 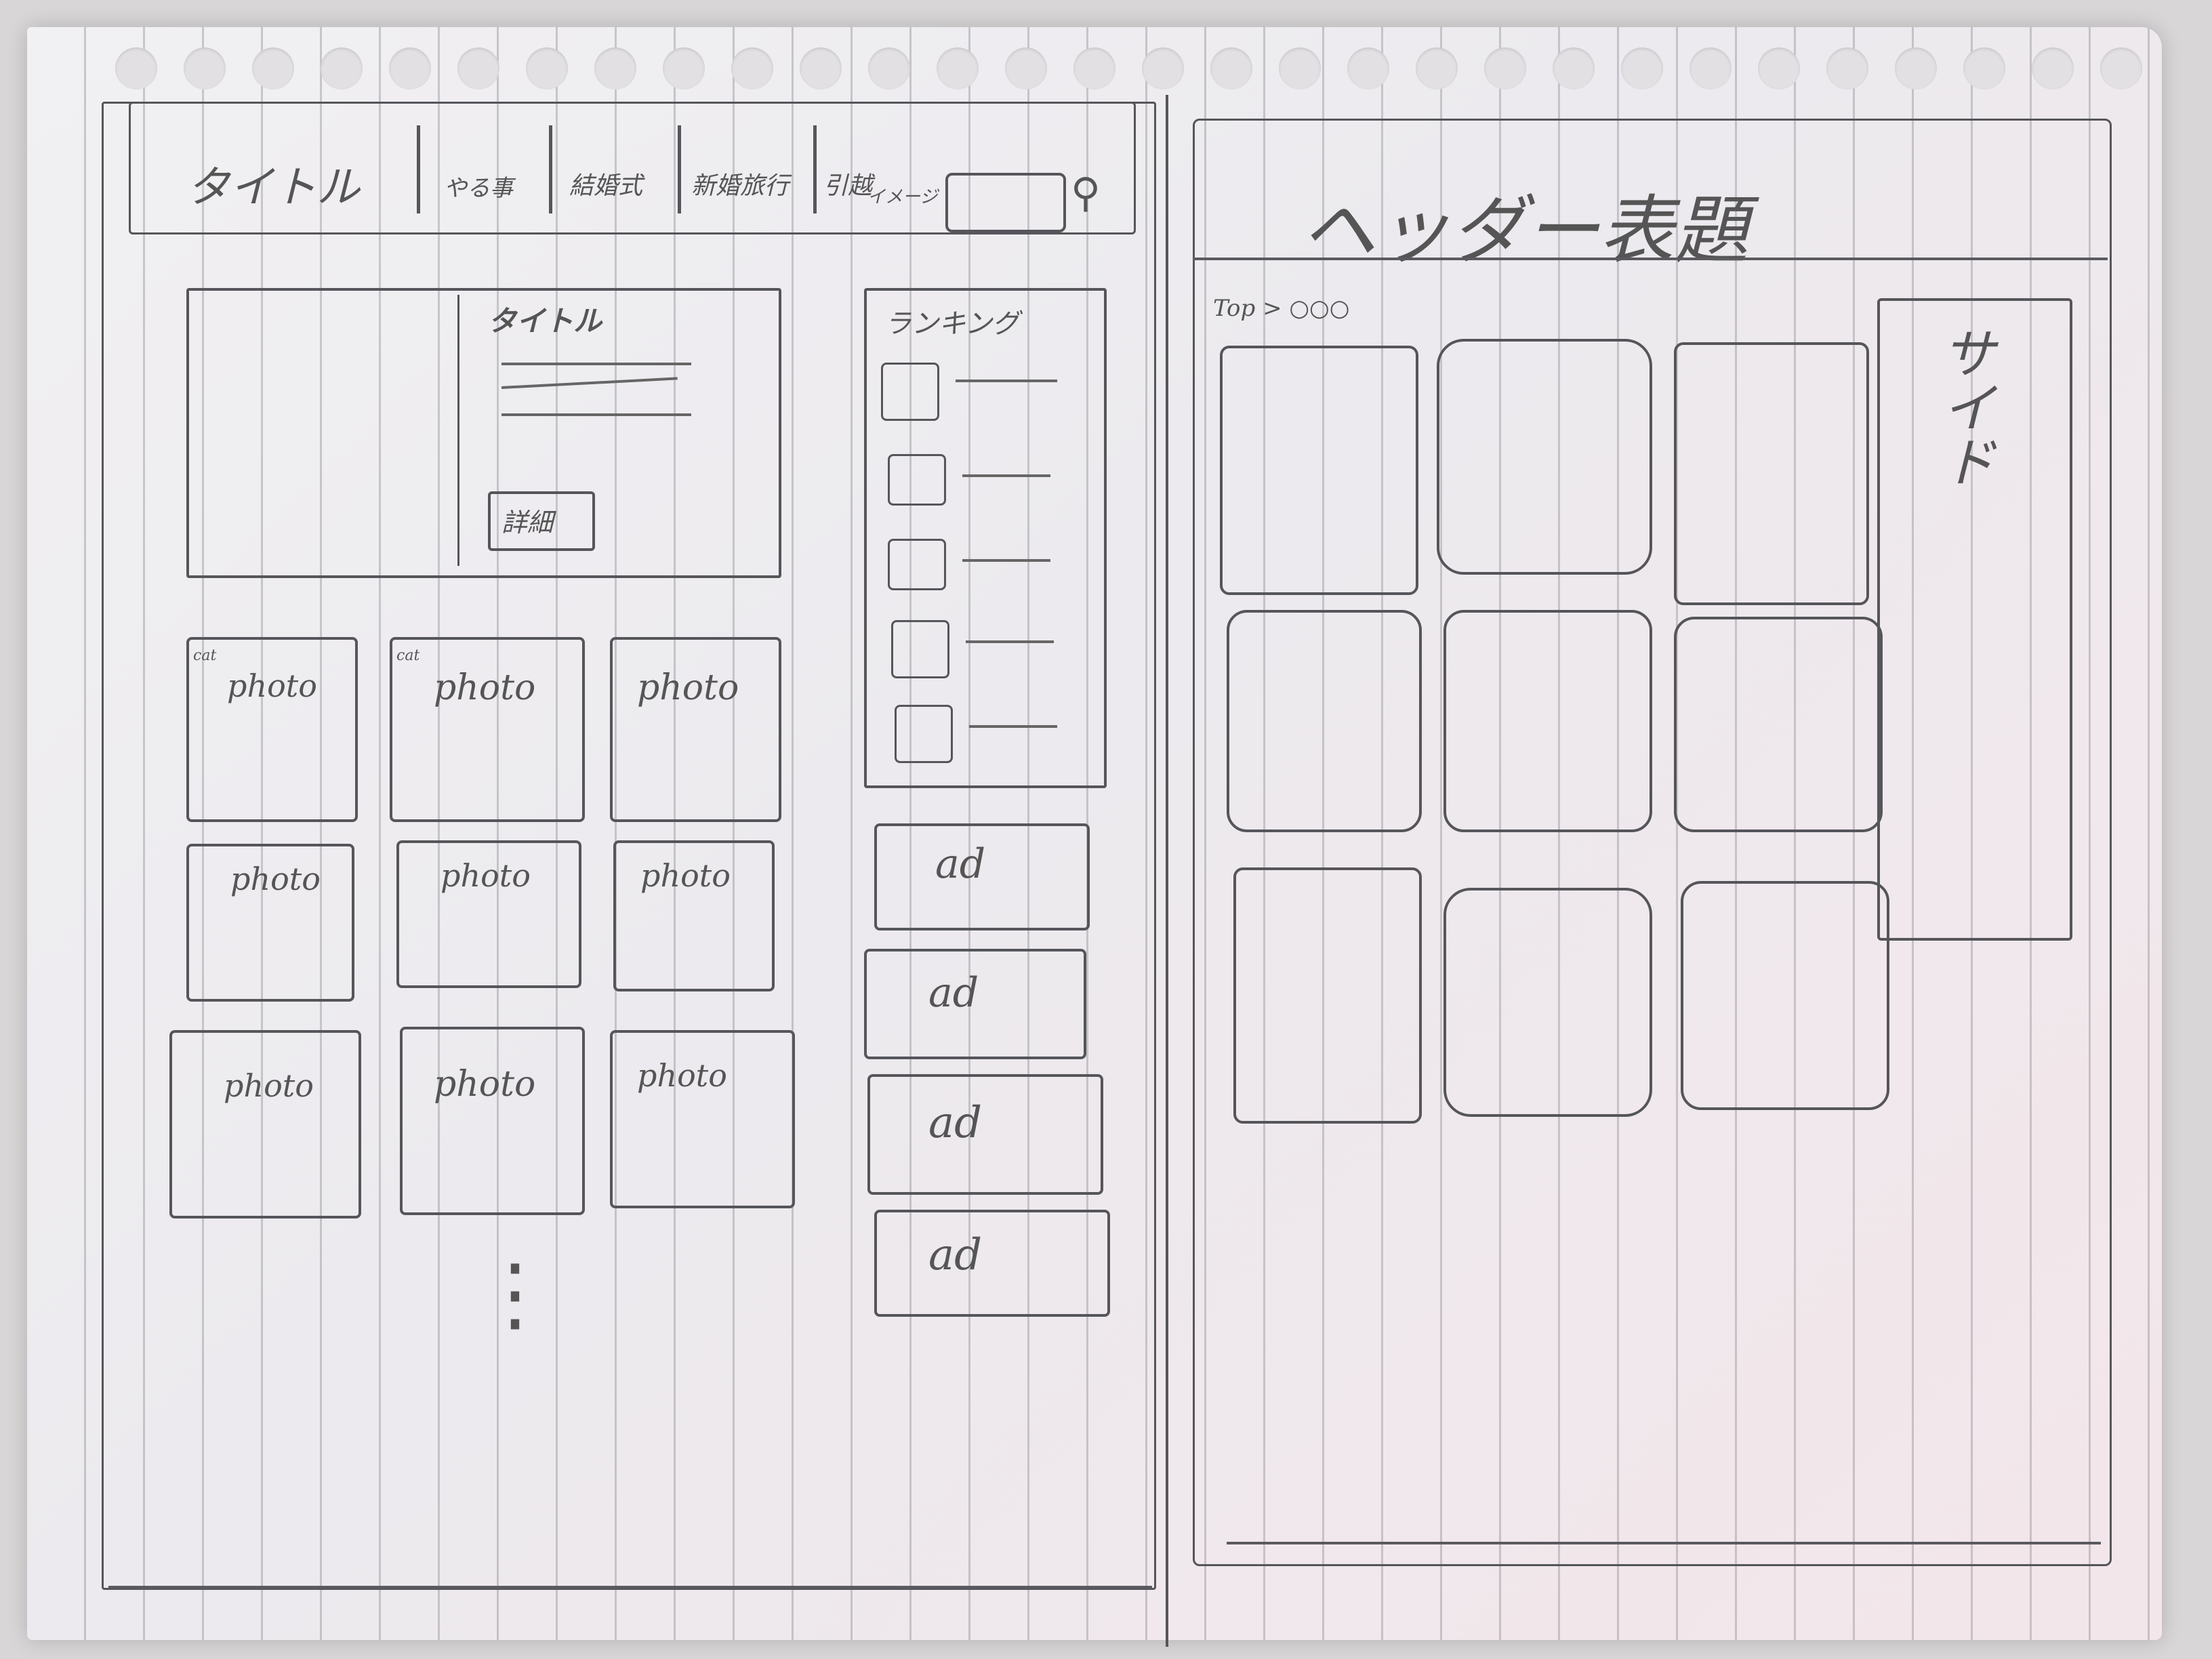 I want to click on sidebar-label: サイド, so click(x=1964, y=406).